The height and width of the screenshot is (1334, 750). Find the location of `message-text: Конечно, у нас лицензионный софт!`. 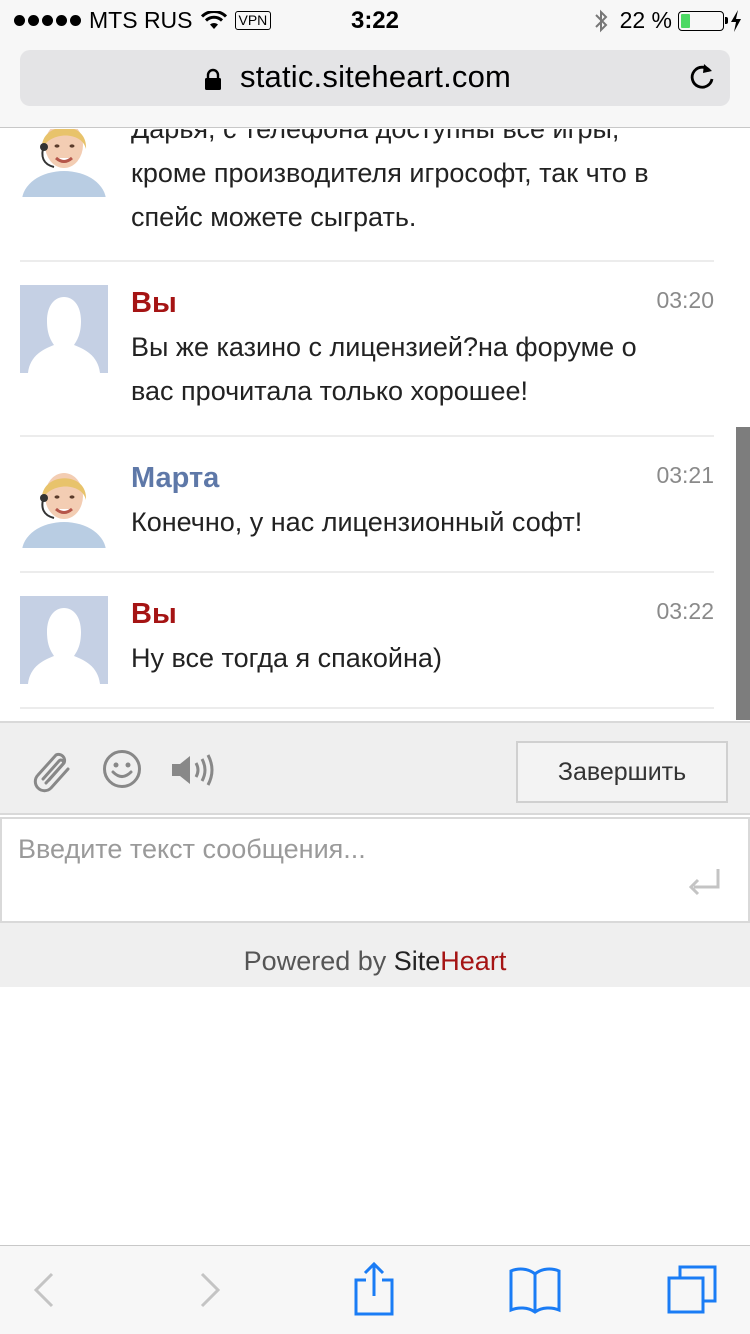

message-text: Конечно, у нас лицензионный софт! is located at coordinates (421, 522).